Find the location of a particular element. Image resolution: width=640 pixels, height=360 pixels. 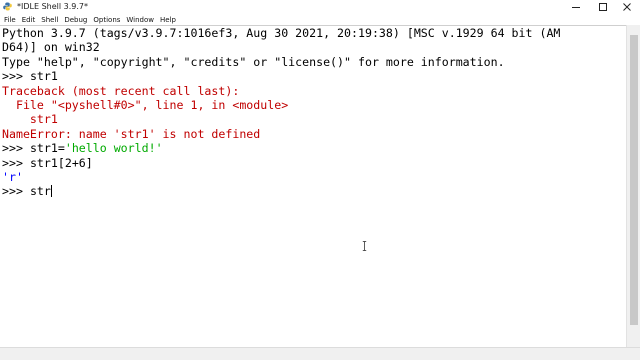

current-input-line: >>> str is located at coordinates (313, 191).